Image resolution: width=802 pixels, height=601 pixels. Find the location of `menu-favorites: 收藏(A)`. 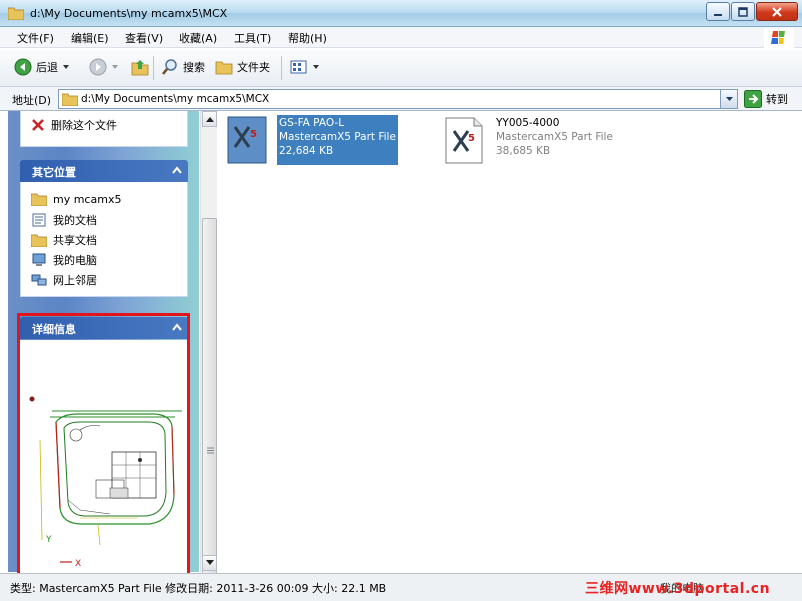

menu-favorites: 收藏(A) is located at coordinates (198, 38).